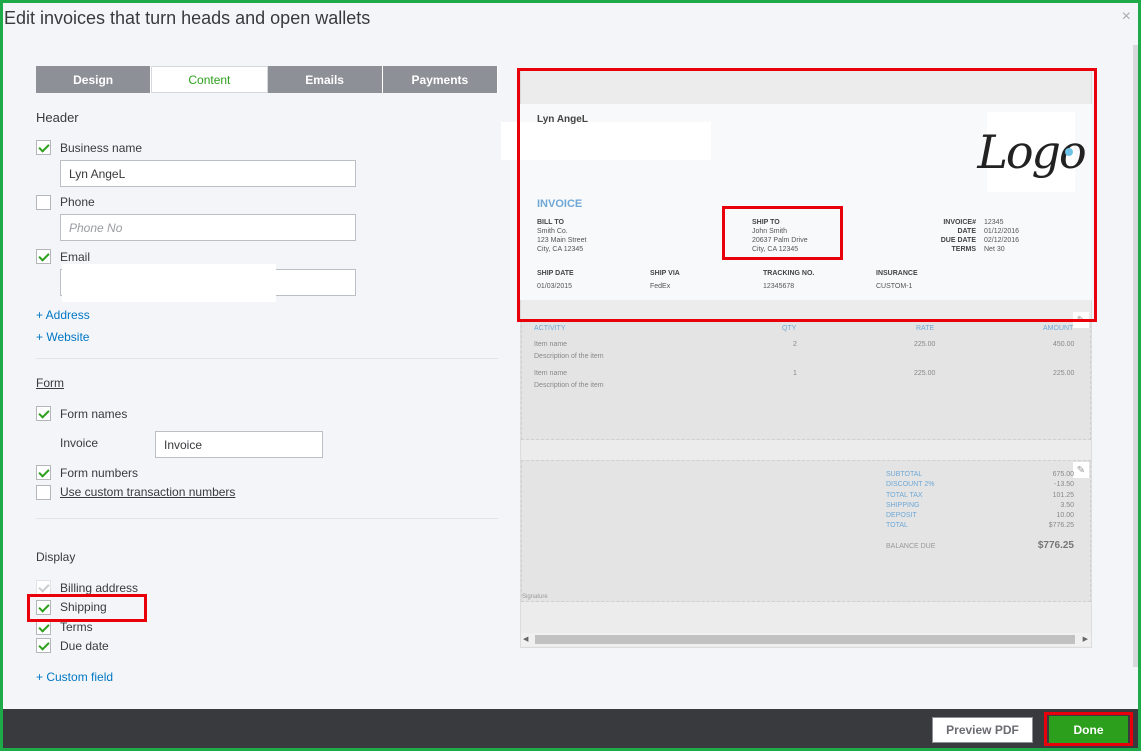 The height and width of the screenshot is (751, 1141). What do you see at coordinates (525, 639) in the screenshot?
I see `scroll-left-icon: ◀` at bounding box center [525, 639].